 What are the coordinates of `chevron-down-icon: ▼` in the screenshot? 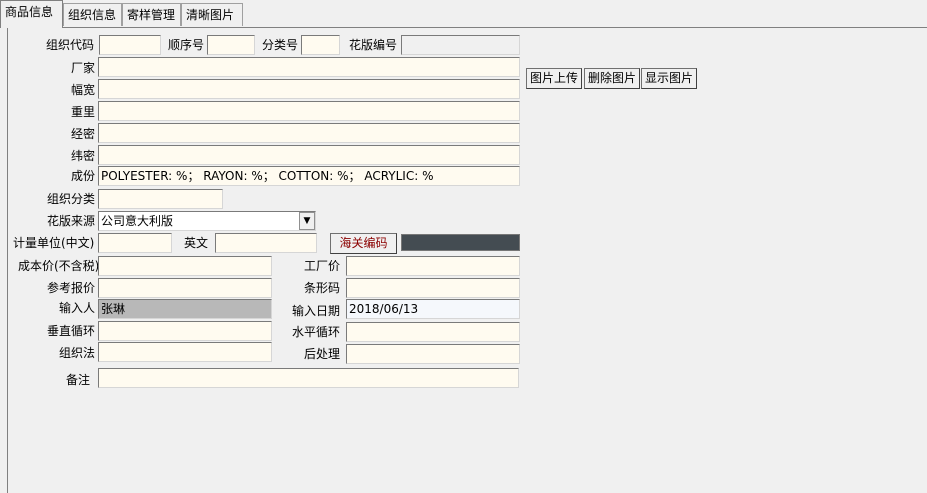 It's located at (307, 221).